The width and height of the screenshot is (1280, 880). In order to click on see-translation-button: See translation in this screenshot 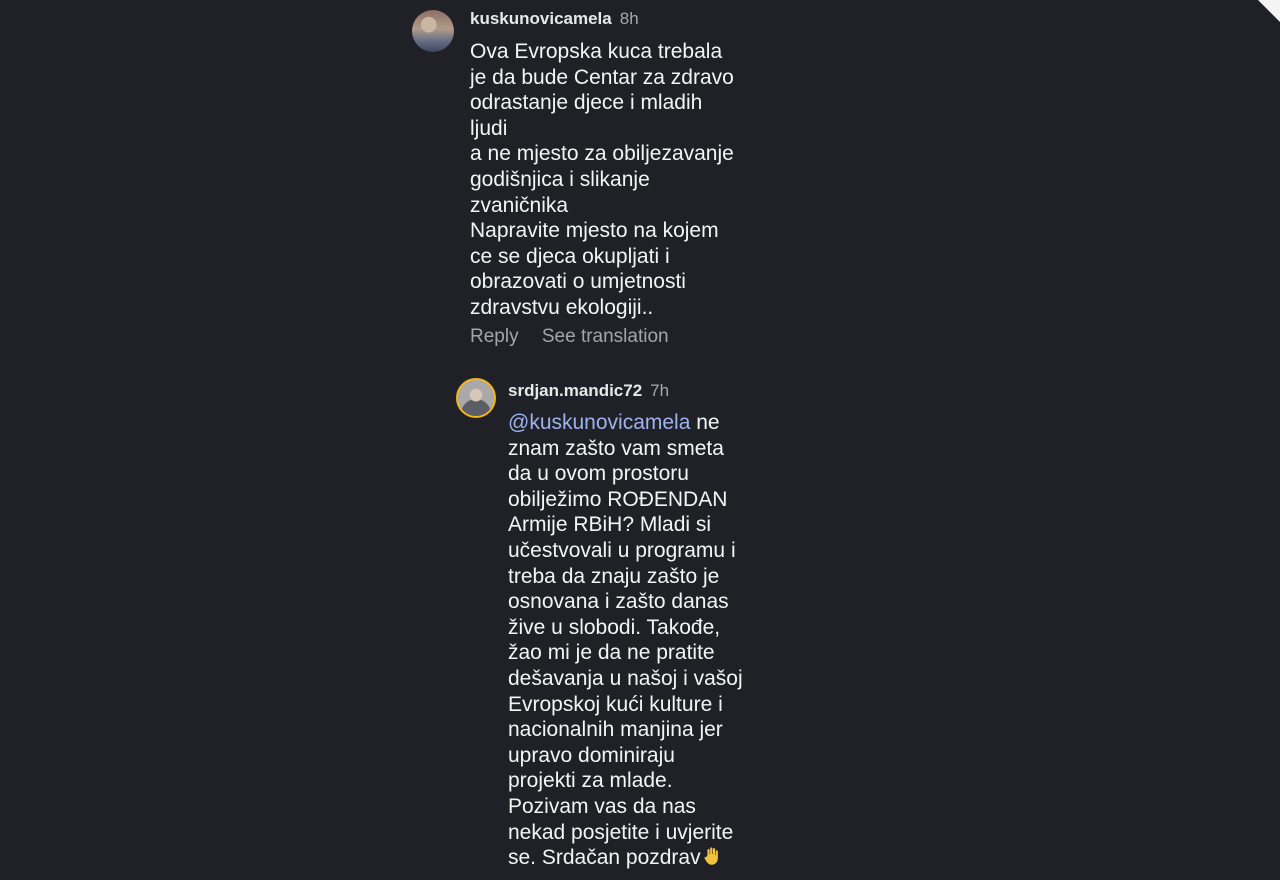, I will do `click(605, 336)`.